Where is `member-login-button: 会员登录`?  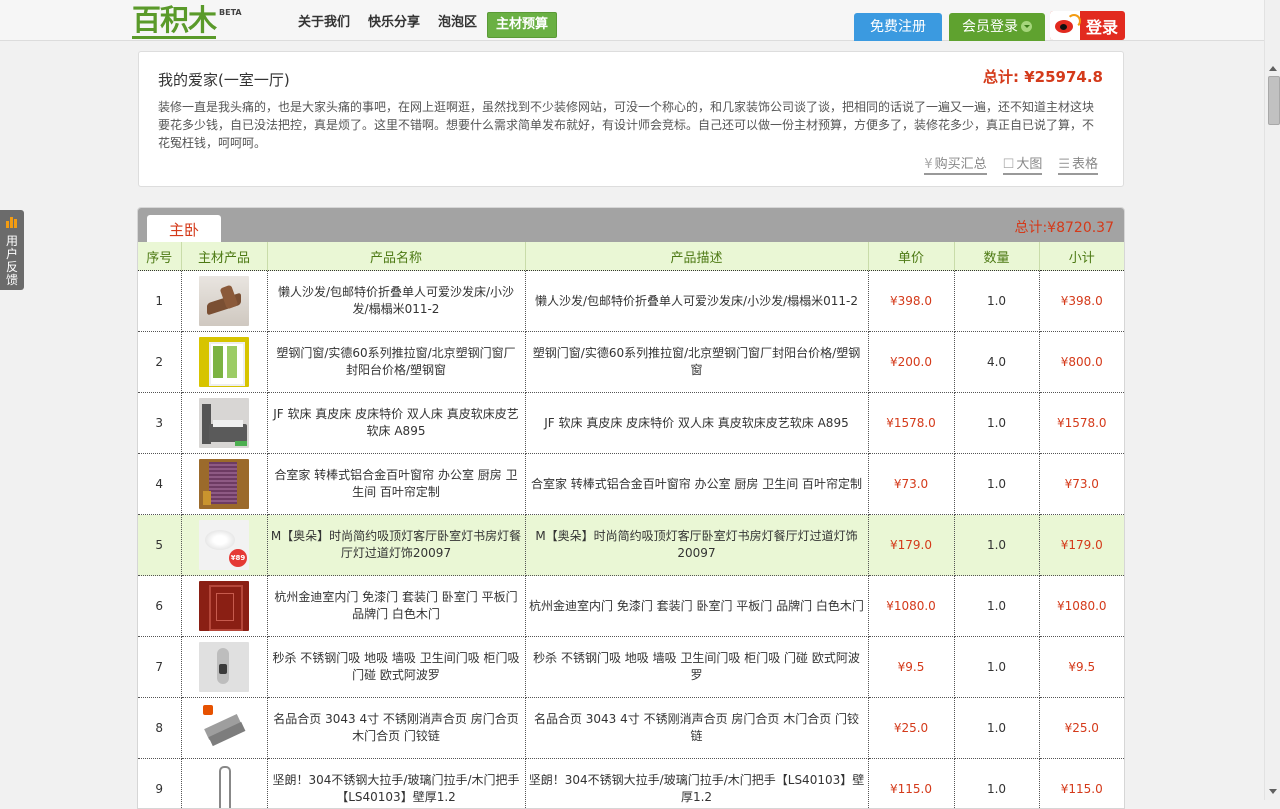
member-login-button: 会员登录 is located at coordinates (997, 27).